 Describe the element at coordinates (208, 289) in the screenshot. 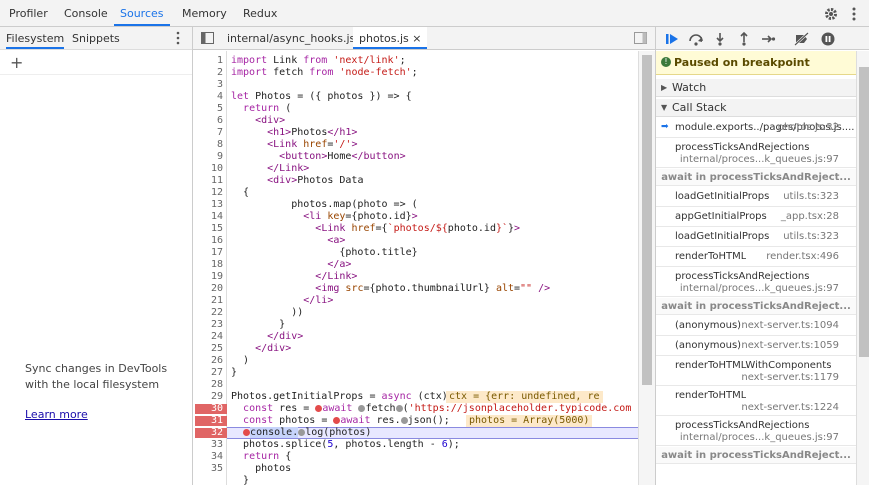

I see `line-number: 20` at that location.